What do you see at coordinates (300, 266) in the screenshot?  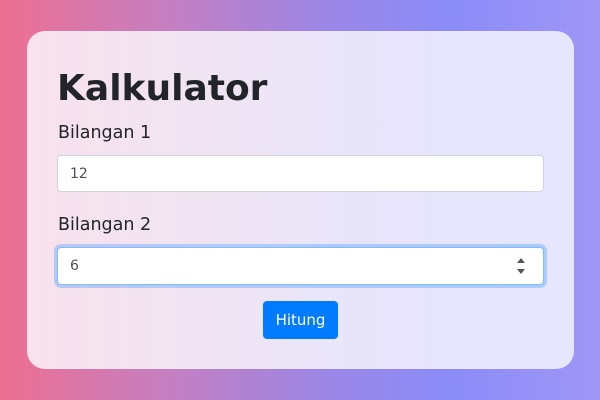 I see `bilangan-2-input` at bounding box center [300, 266].